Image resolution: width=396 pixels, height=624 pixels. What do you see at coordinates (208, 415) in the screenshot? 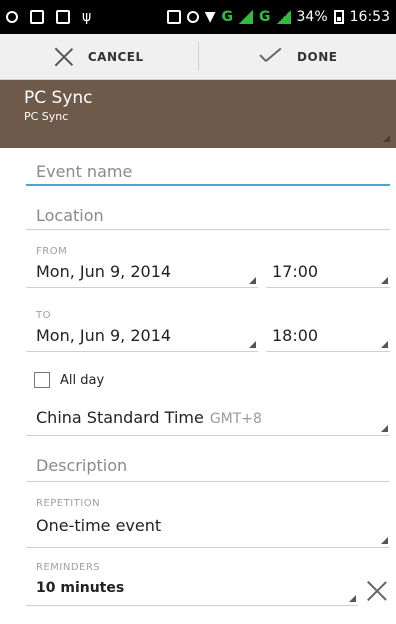
I see `timezone-row: China Standard Time GMT+8` at bounding box center [208, 415].